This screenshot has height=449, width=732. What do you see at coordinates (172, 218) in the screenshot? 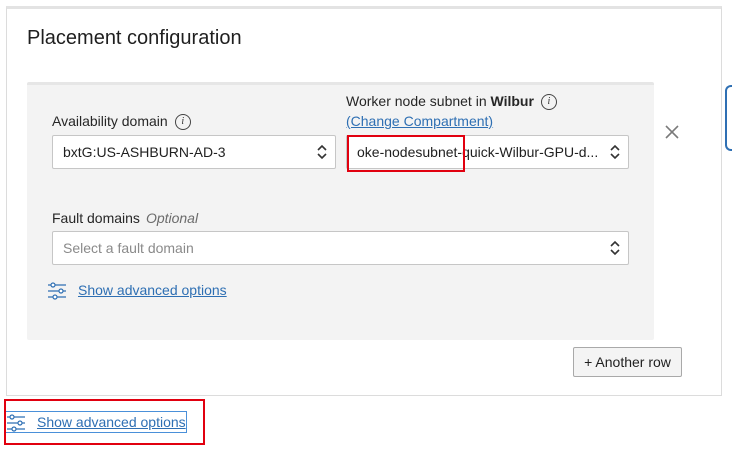
I see `optional-tag: Optional` at bounding box center [172, 218].